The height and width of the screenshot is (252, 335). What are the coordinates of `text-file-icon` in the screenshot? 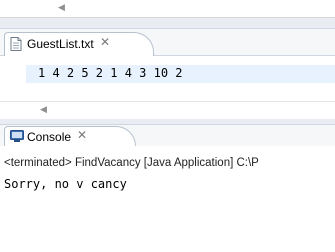 It's located at (16, 44).